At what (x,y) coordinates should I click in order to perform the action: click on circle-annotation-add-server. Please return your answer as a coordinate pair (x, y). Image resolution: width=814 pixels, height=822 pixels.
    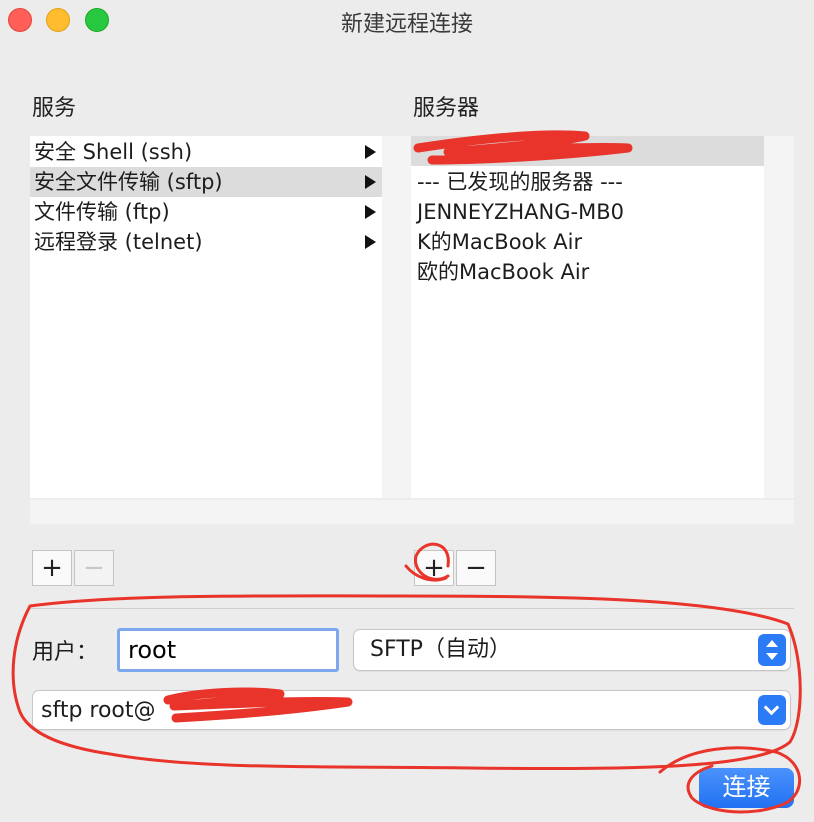
    Looking at the image, I should click on (427, 562).